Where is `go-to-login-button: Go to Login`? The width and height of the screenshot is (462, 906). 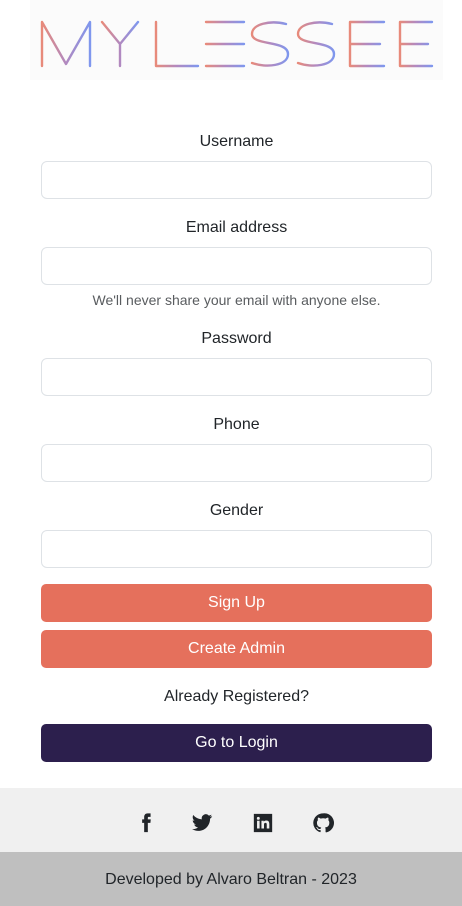
go-to-login-button: Go to Login is located at coordinates (236, 743).